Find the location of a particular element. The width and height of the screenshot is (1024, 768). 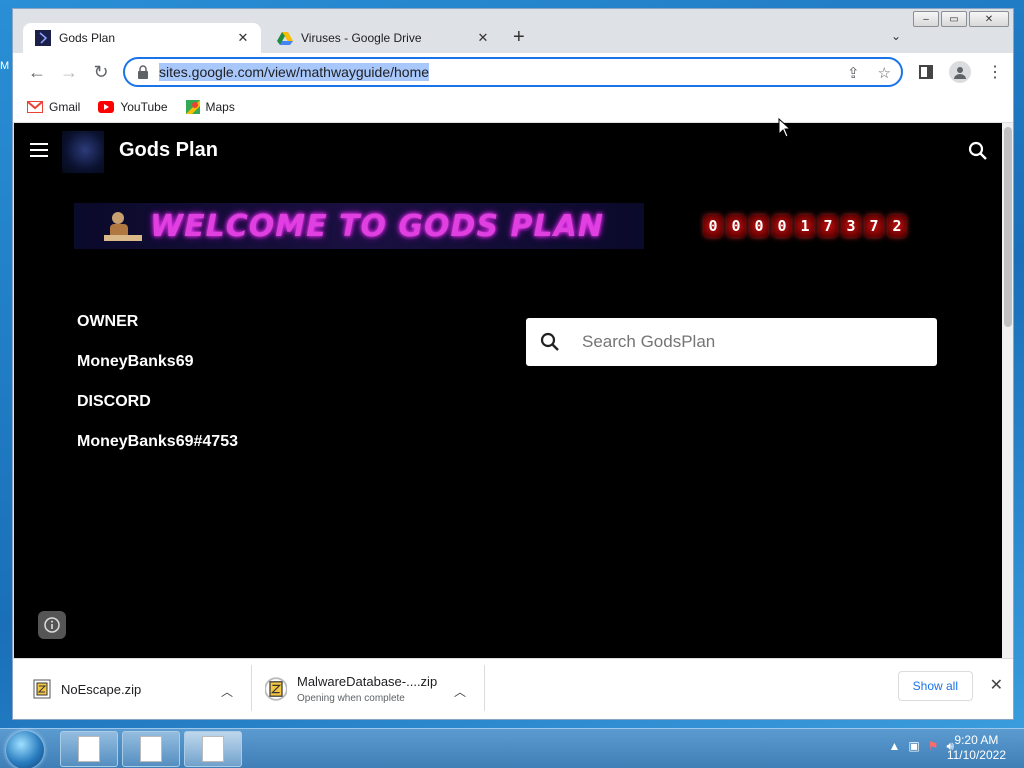

bookmarks-bar: Gmail YouTube Maps is located at coordinates (513, 107).